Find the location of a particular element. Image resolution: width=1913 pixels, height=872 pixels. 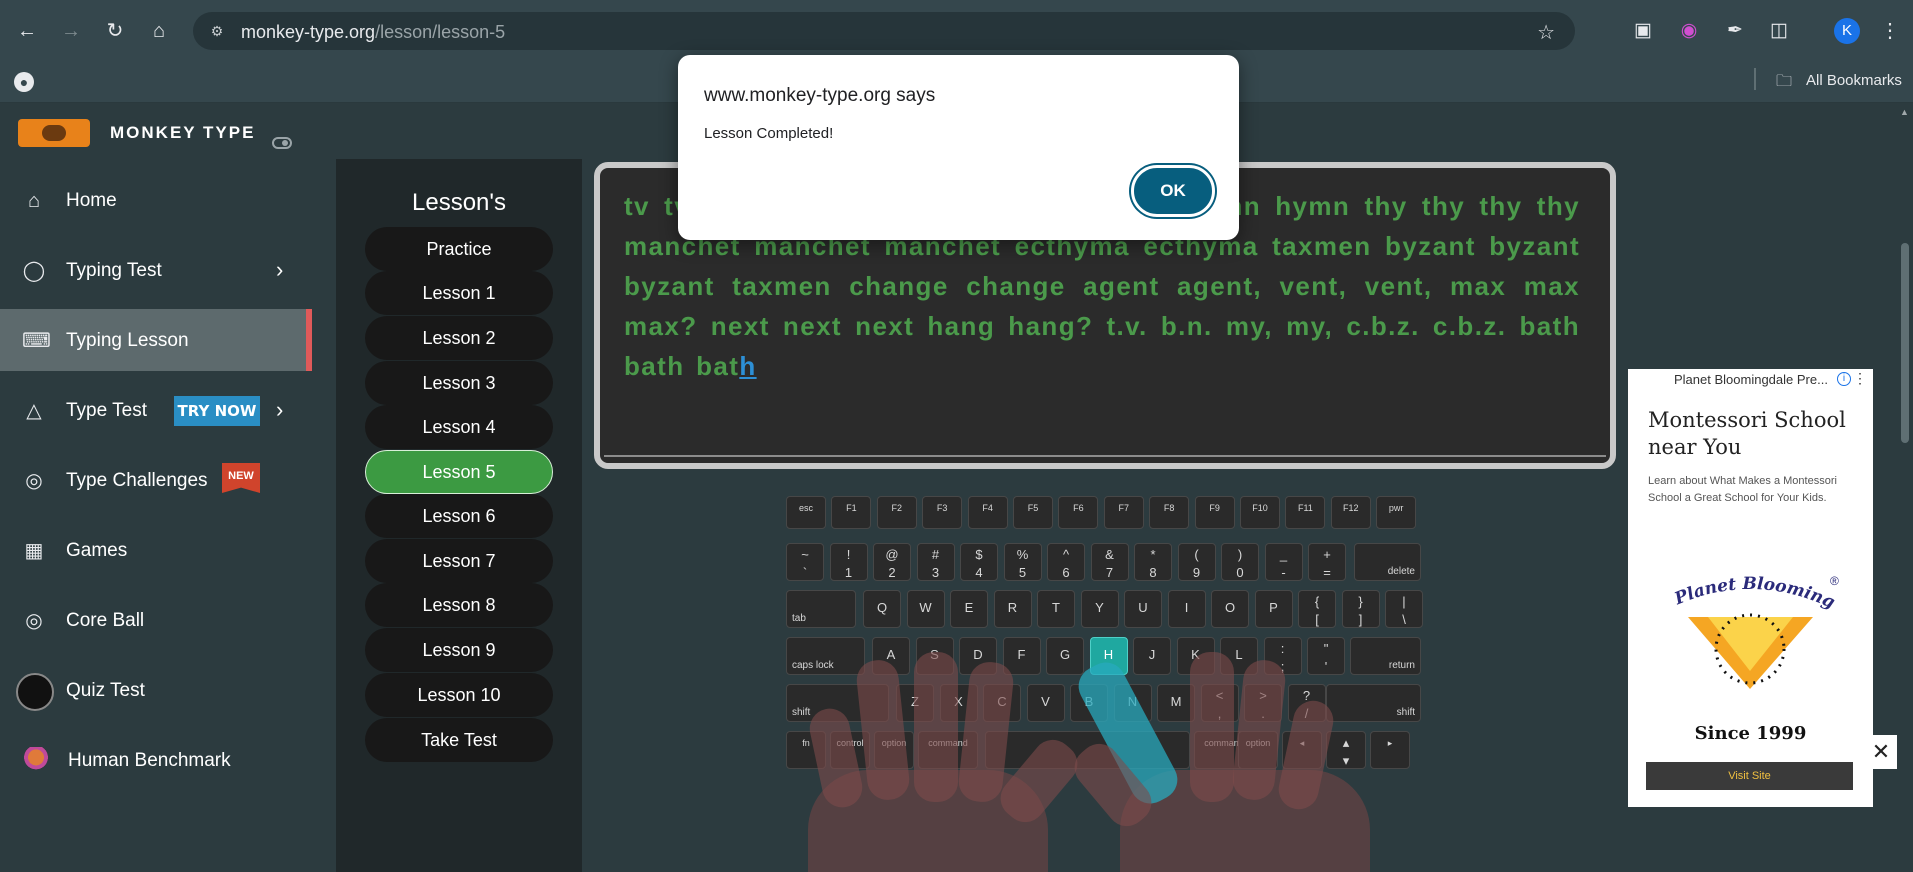

monkey-logo is located at coordinates (54, 133).